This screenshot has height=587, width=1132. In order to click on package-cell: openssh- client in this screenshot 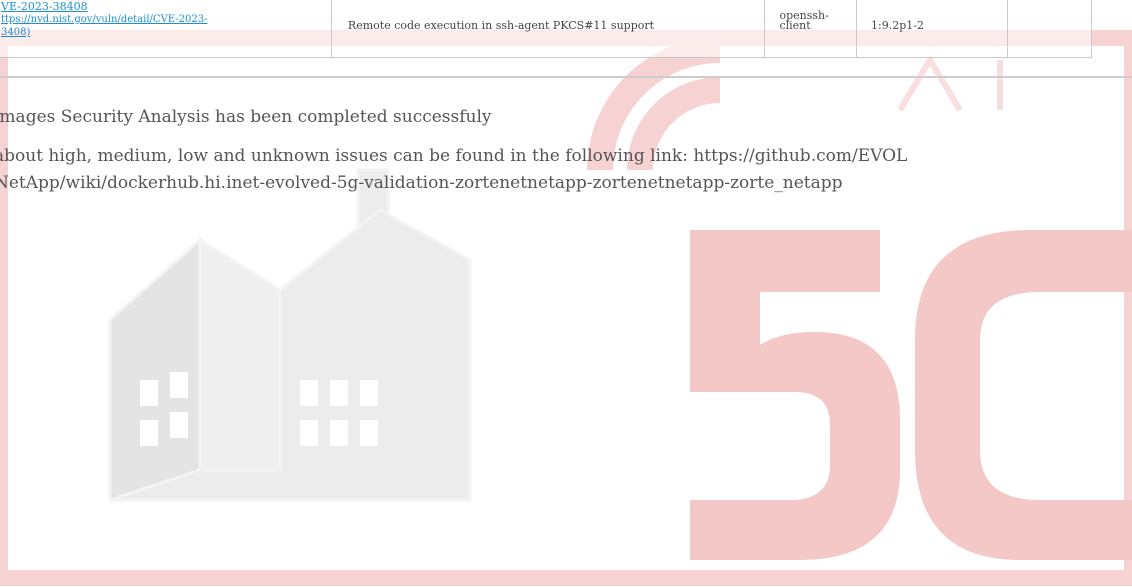, I will do `click(810, 29)`.